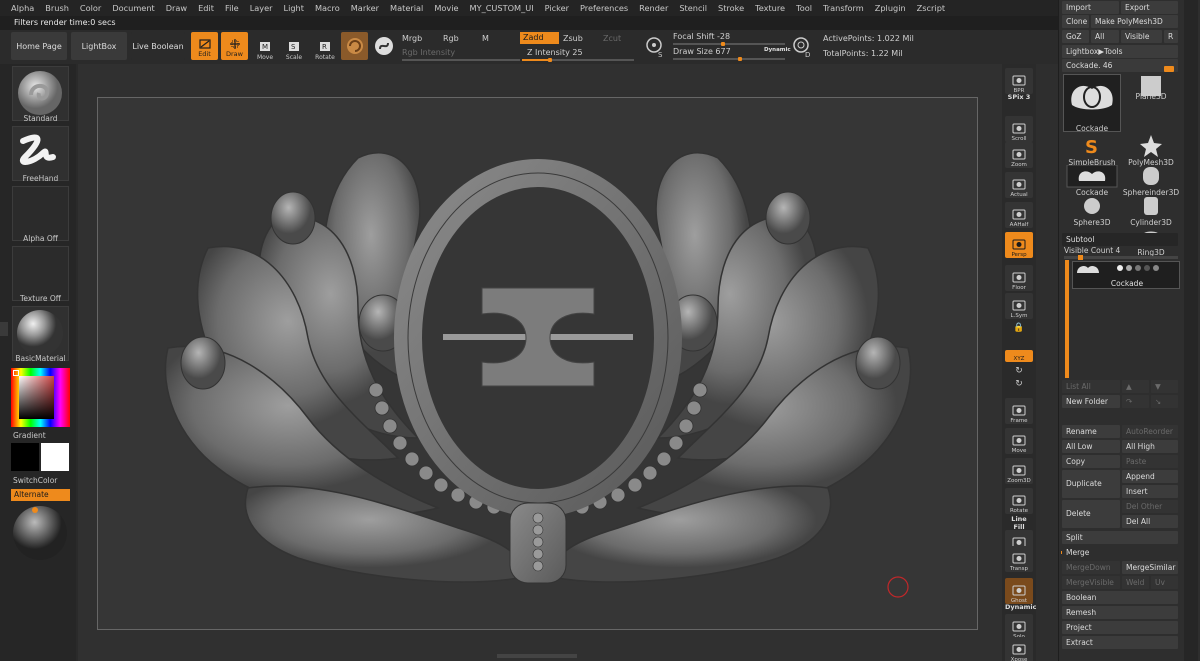 The image size is (1200, 661). What do you see at coordinates (1091, 567) in the screenshot?
I see `merge-down-button: MergeDown` at bounding box center [1091, 567].